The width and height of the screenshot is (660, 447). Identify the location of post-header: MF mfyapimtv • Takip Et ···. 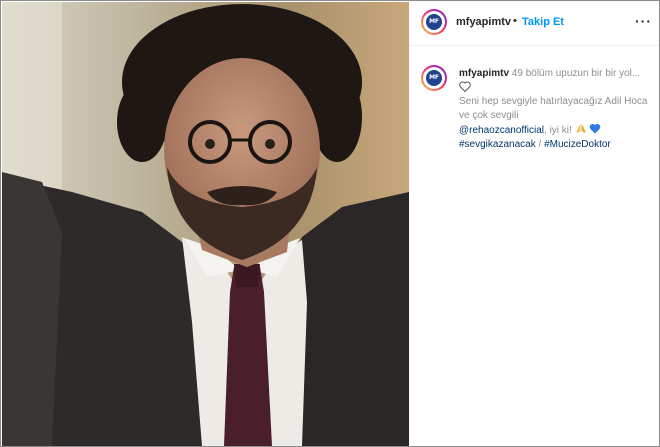
(534, 23).